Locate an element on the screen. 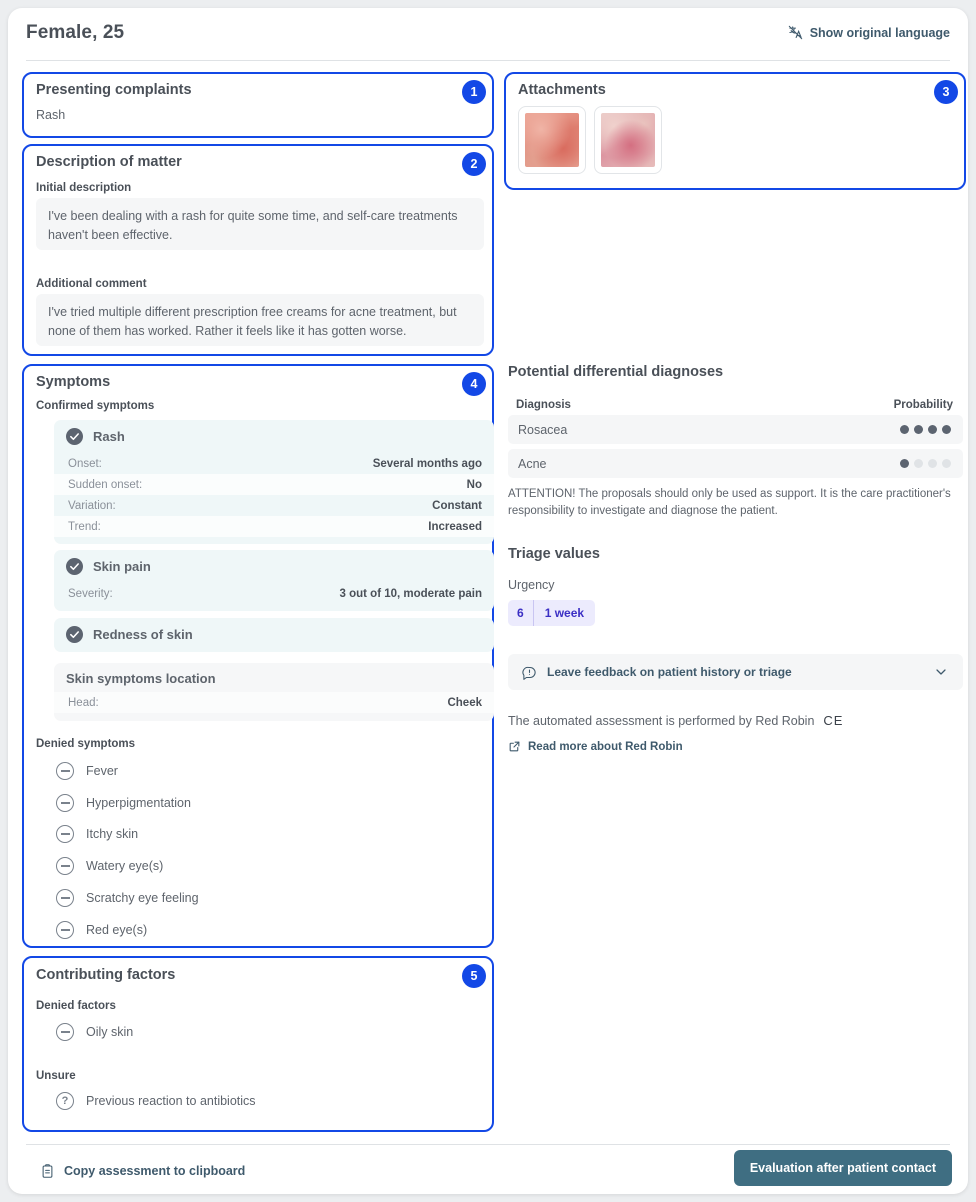  symptom-detail-row: Variation: Constant is located at coordinates (274, 505).